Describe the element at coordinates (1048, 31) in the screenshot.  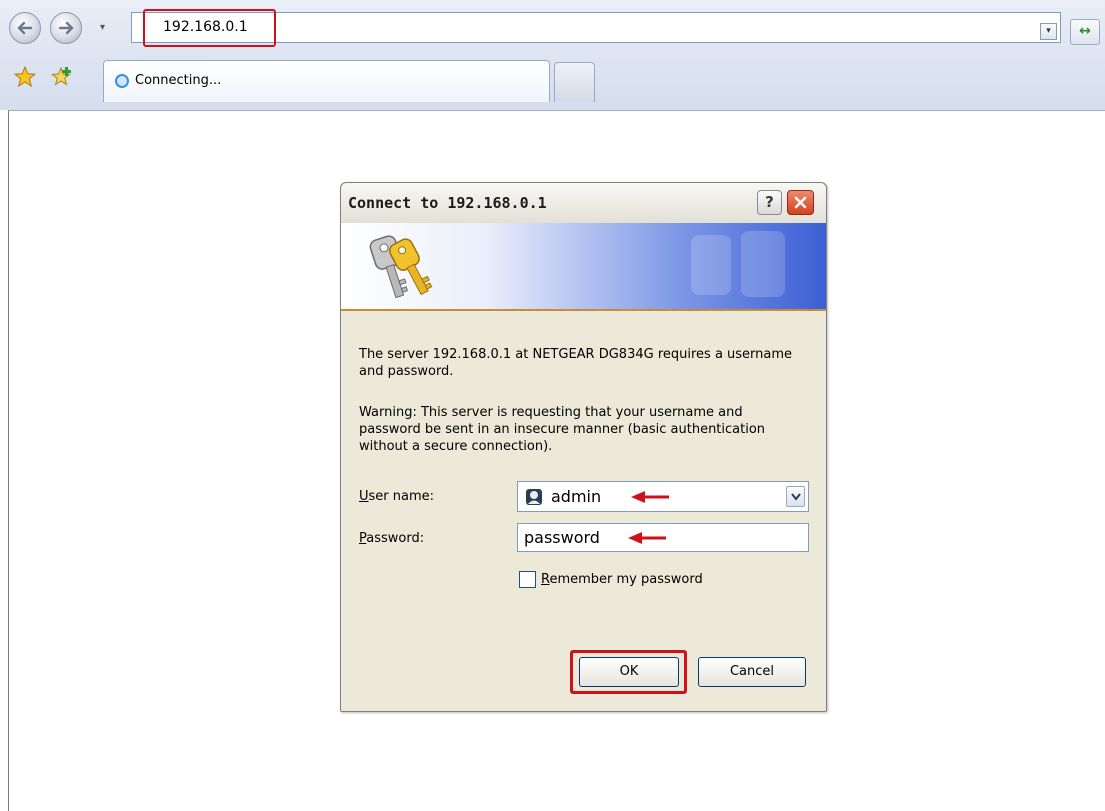
I see `address-dropdown-button: ▾` at that location.